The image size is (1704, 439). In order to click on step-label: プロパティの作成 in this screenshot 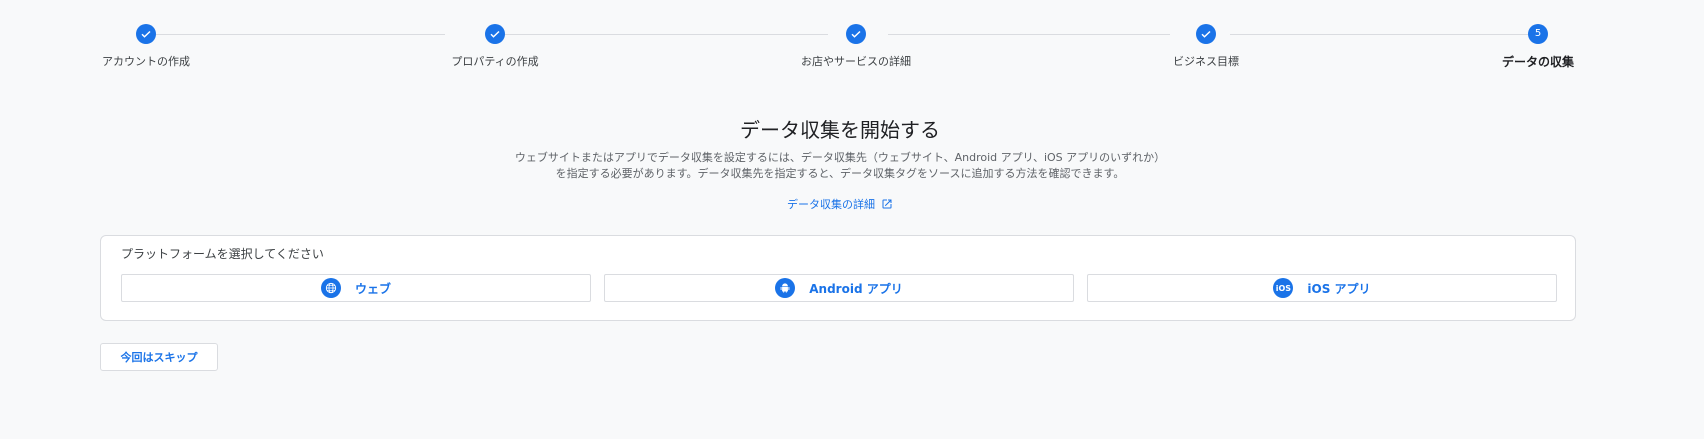, I will do `click(495, 61)`.